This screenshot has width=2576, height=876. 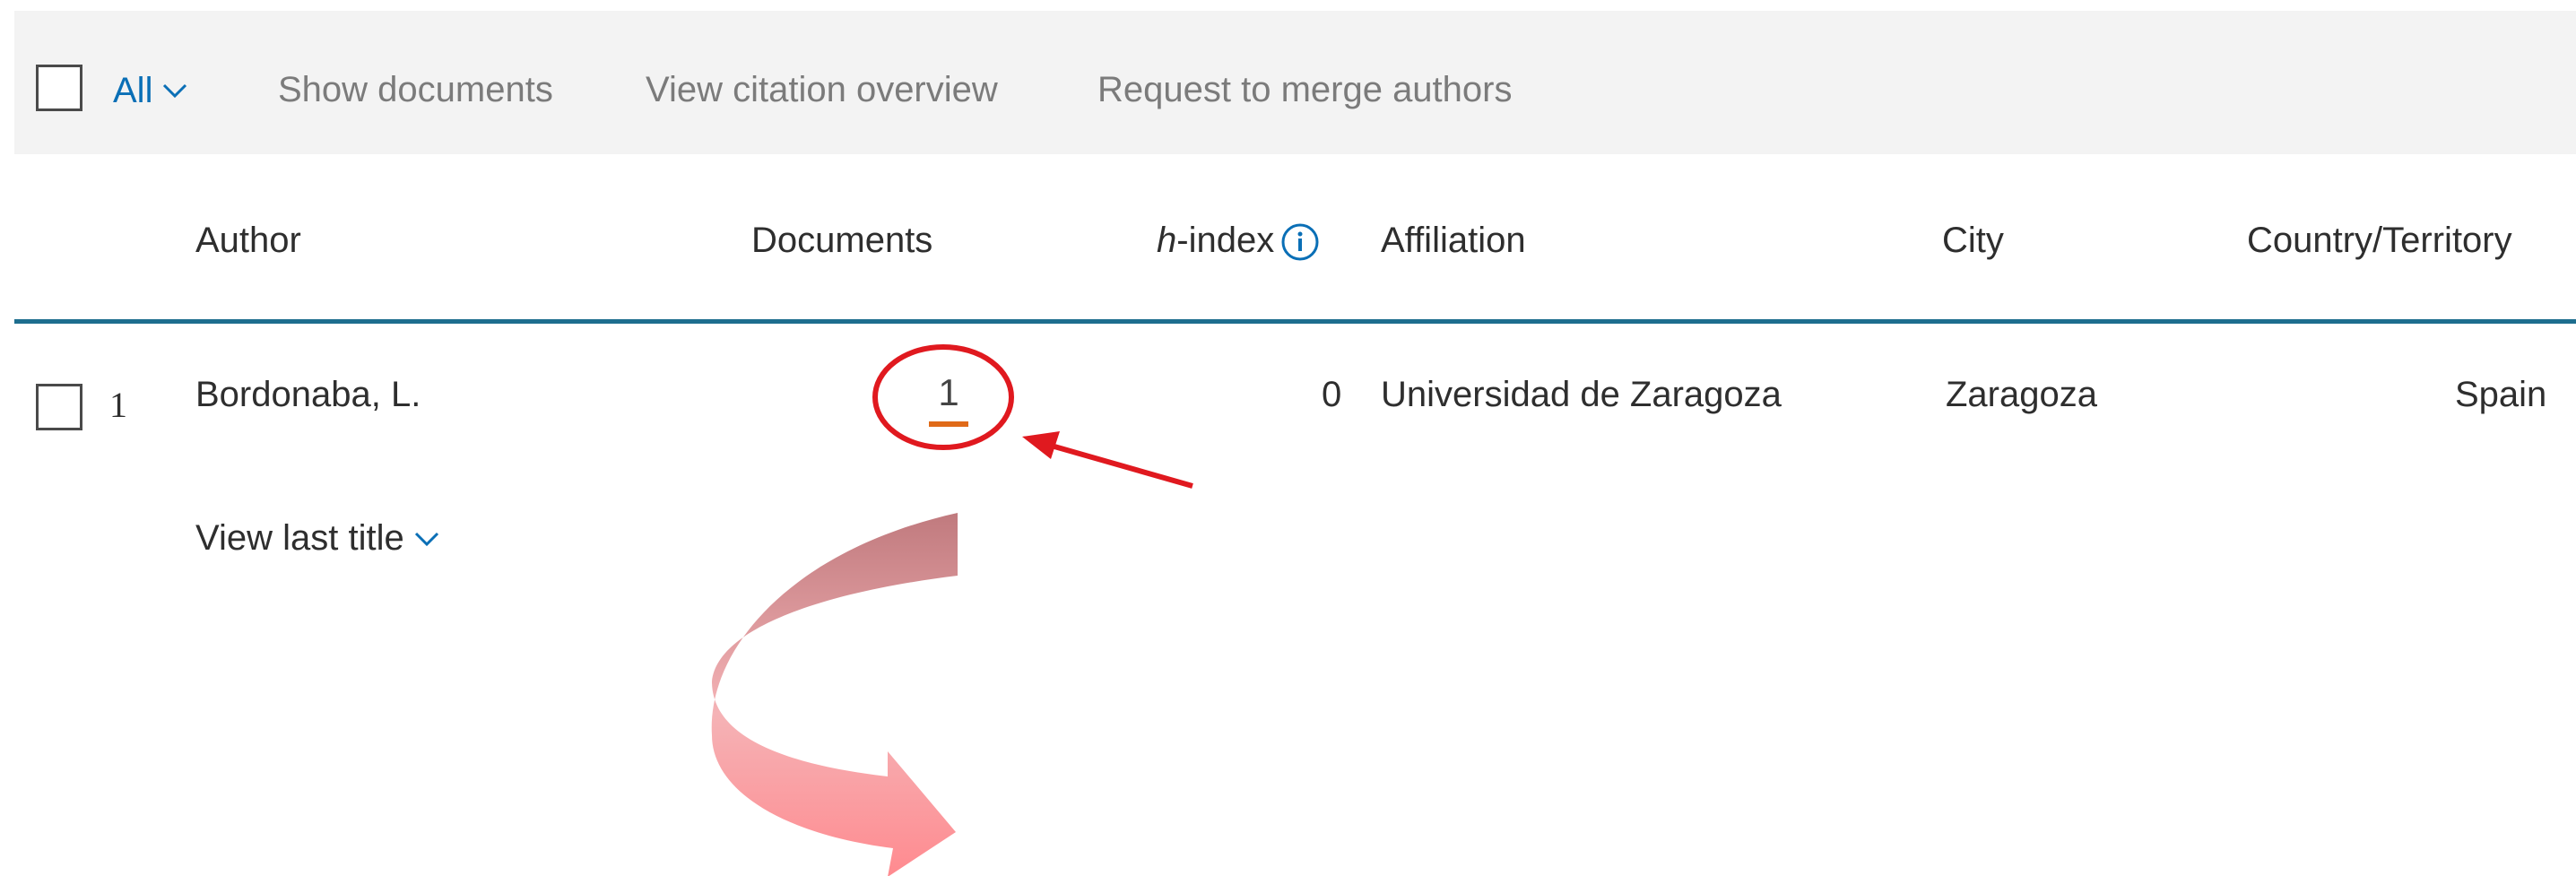 I want to click on row-checkbox, so click(x=59, y=407).